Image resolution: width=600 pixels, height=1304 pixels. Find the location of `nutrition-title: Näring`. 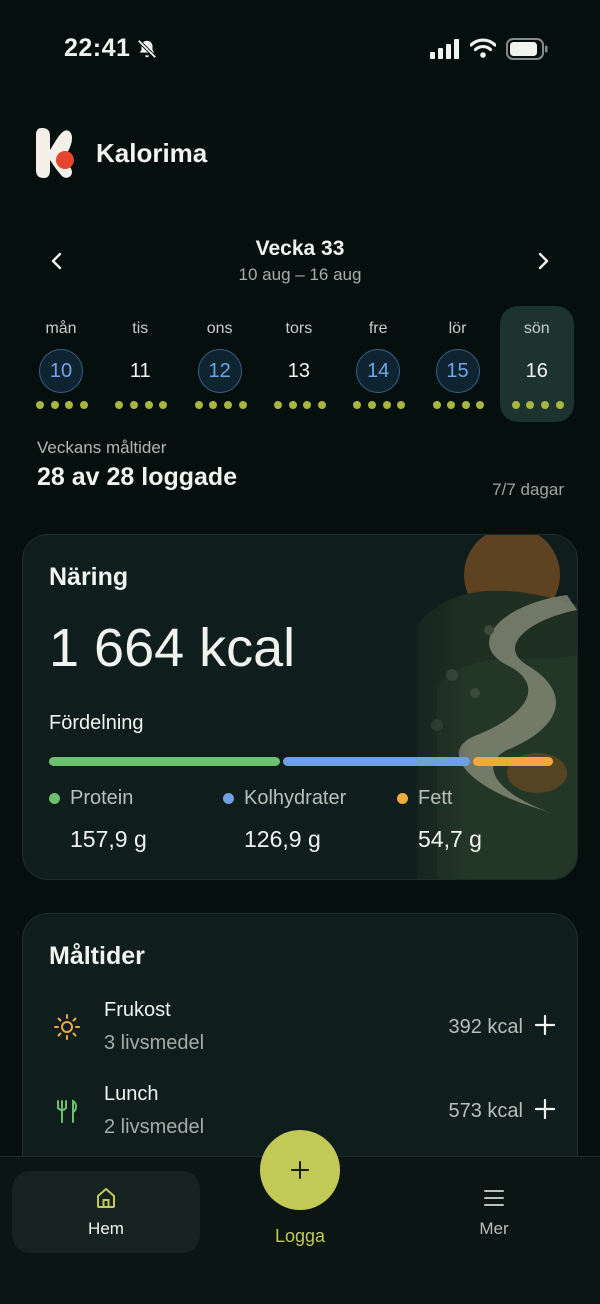

nutrition-title: Näring is located at coordinates (89, 577).